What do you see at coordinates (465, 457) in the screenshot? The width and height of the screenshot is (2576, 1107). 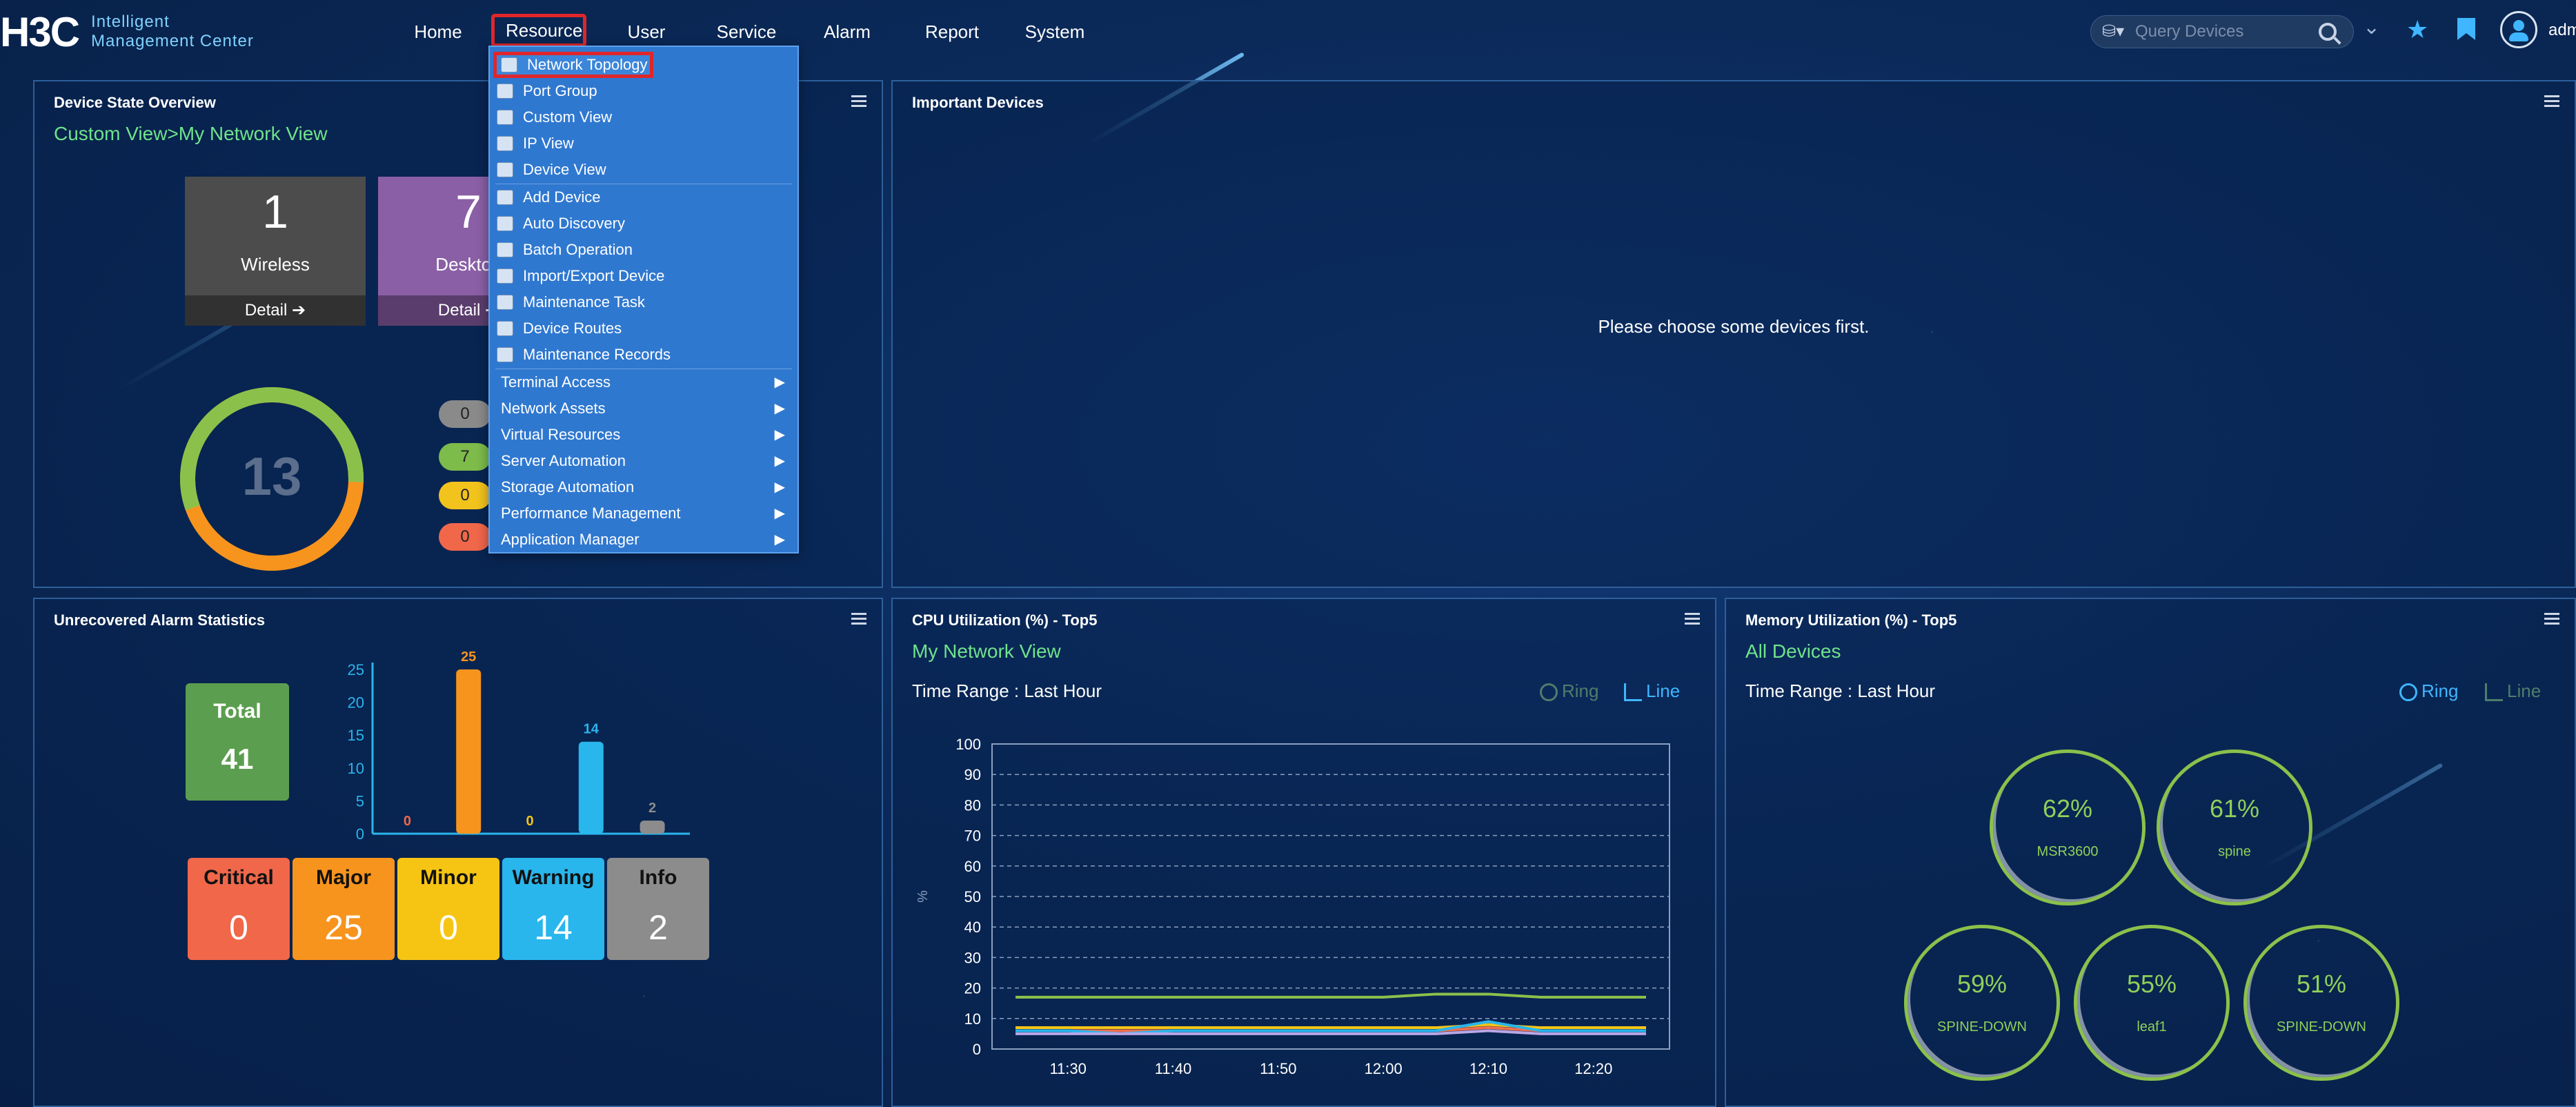 I see `status-pill-normal: 7` at bounding box center [465, 457].